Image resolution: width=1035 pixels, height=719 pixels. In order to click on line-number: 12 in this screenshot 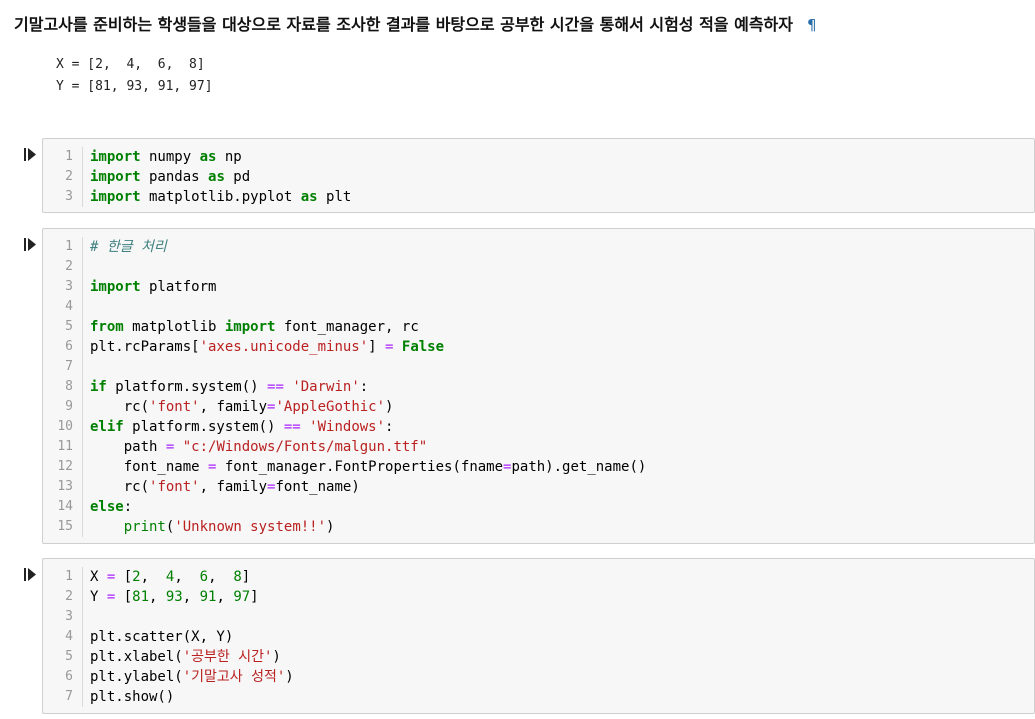, I will do `click(65, 466)`.